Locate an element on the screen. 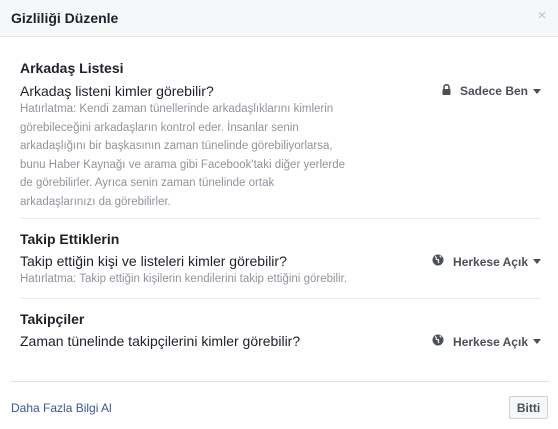 The height and width of the screenshot is (429, 558). lock-icon is located at coordinates (446, 90).